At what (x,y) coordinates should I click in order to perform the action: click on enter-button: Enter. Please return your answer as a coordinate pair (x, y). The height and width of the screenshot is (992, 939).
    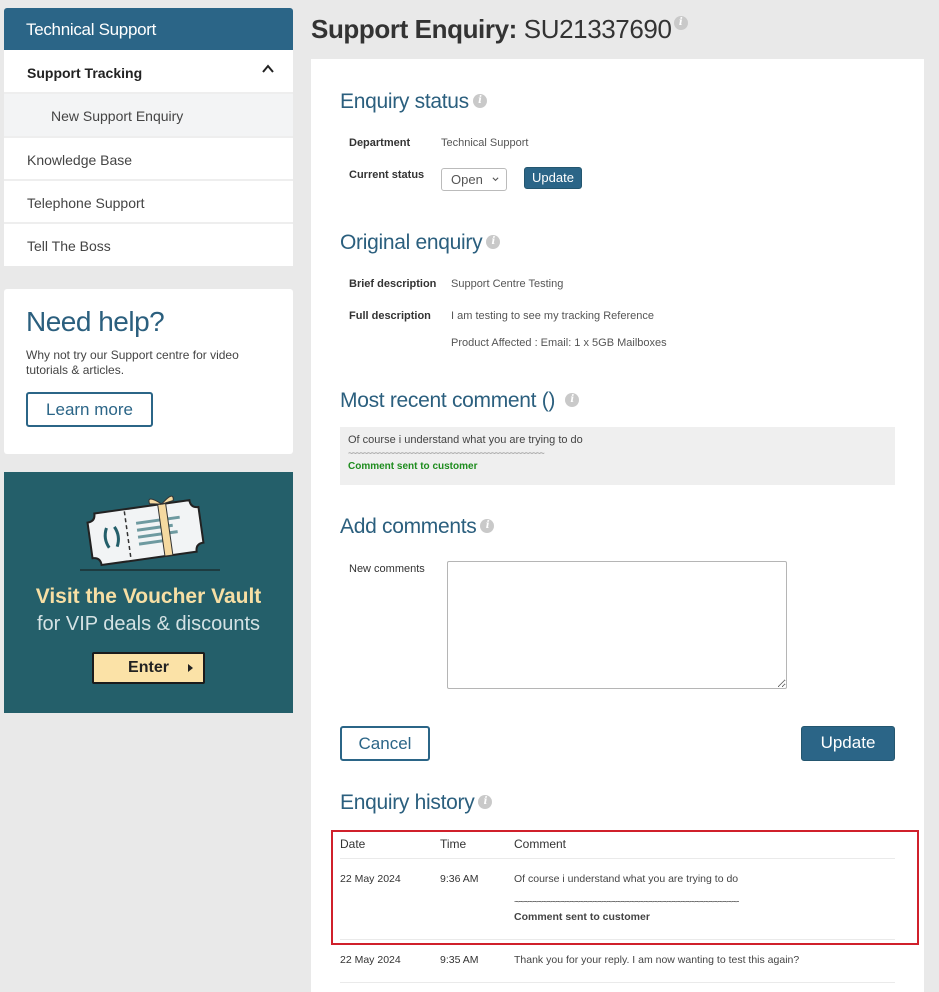
    Looking at the image, I should click on (148, 668).